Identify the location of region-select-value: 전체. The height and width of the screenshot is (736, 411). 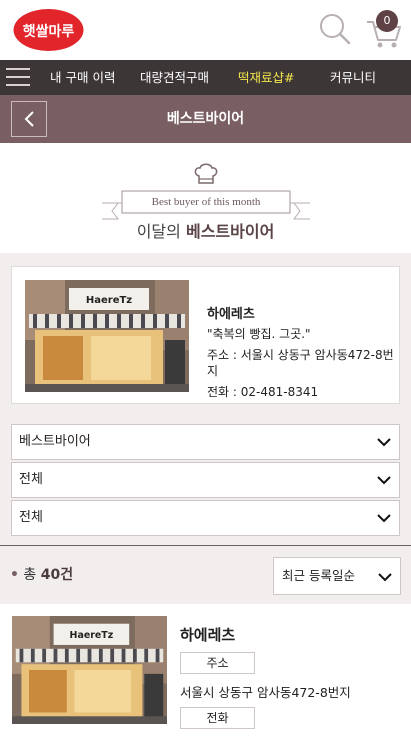
(31, 479).